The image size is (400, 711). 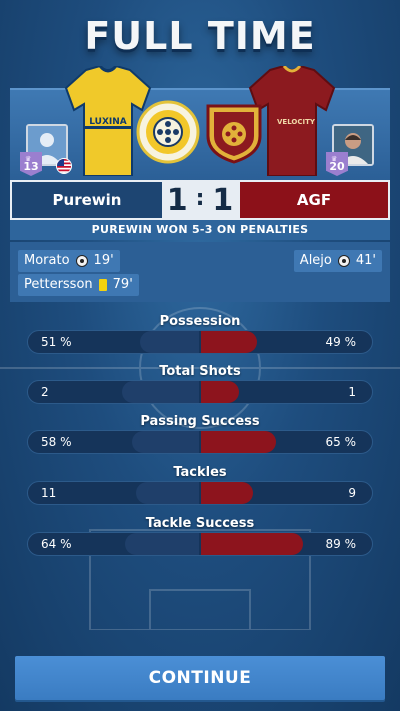 I want to click on home-stat-value: 64 %, so click(x=56, y=544).